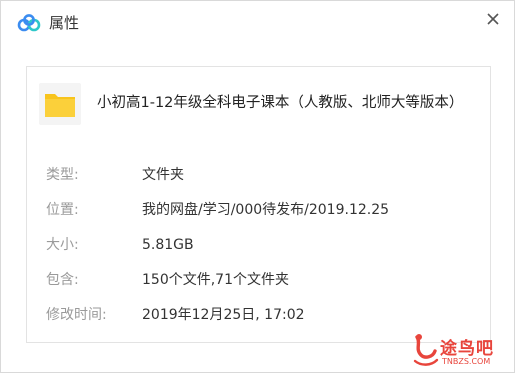  Describe the element at coordinates (76, 315) in the screenshot. I see `modified-time-label: 修改时间:` at that location.